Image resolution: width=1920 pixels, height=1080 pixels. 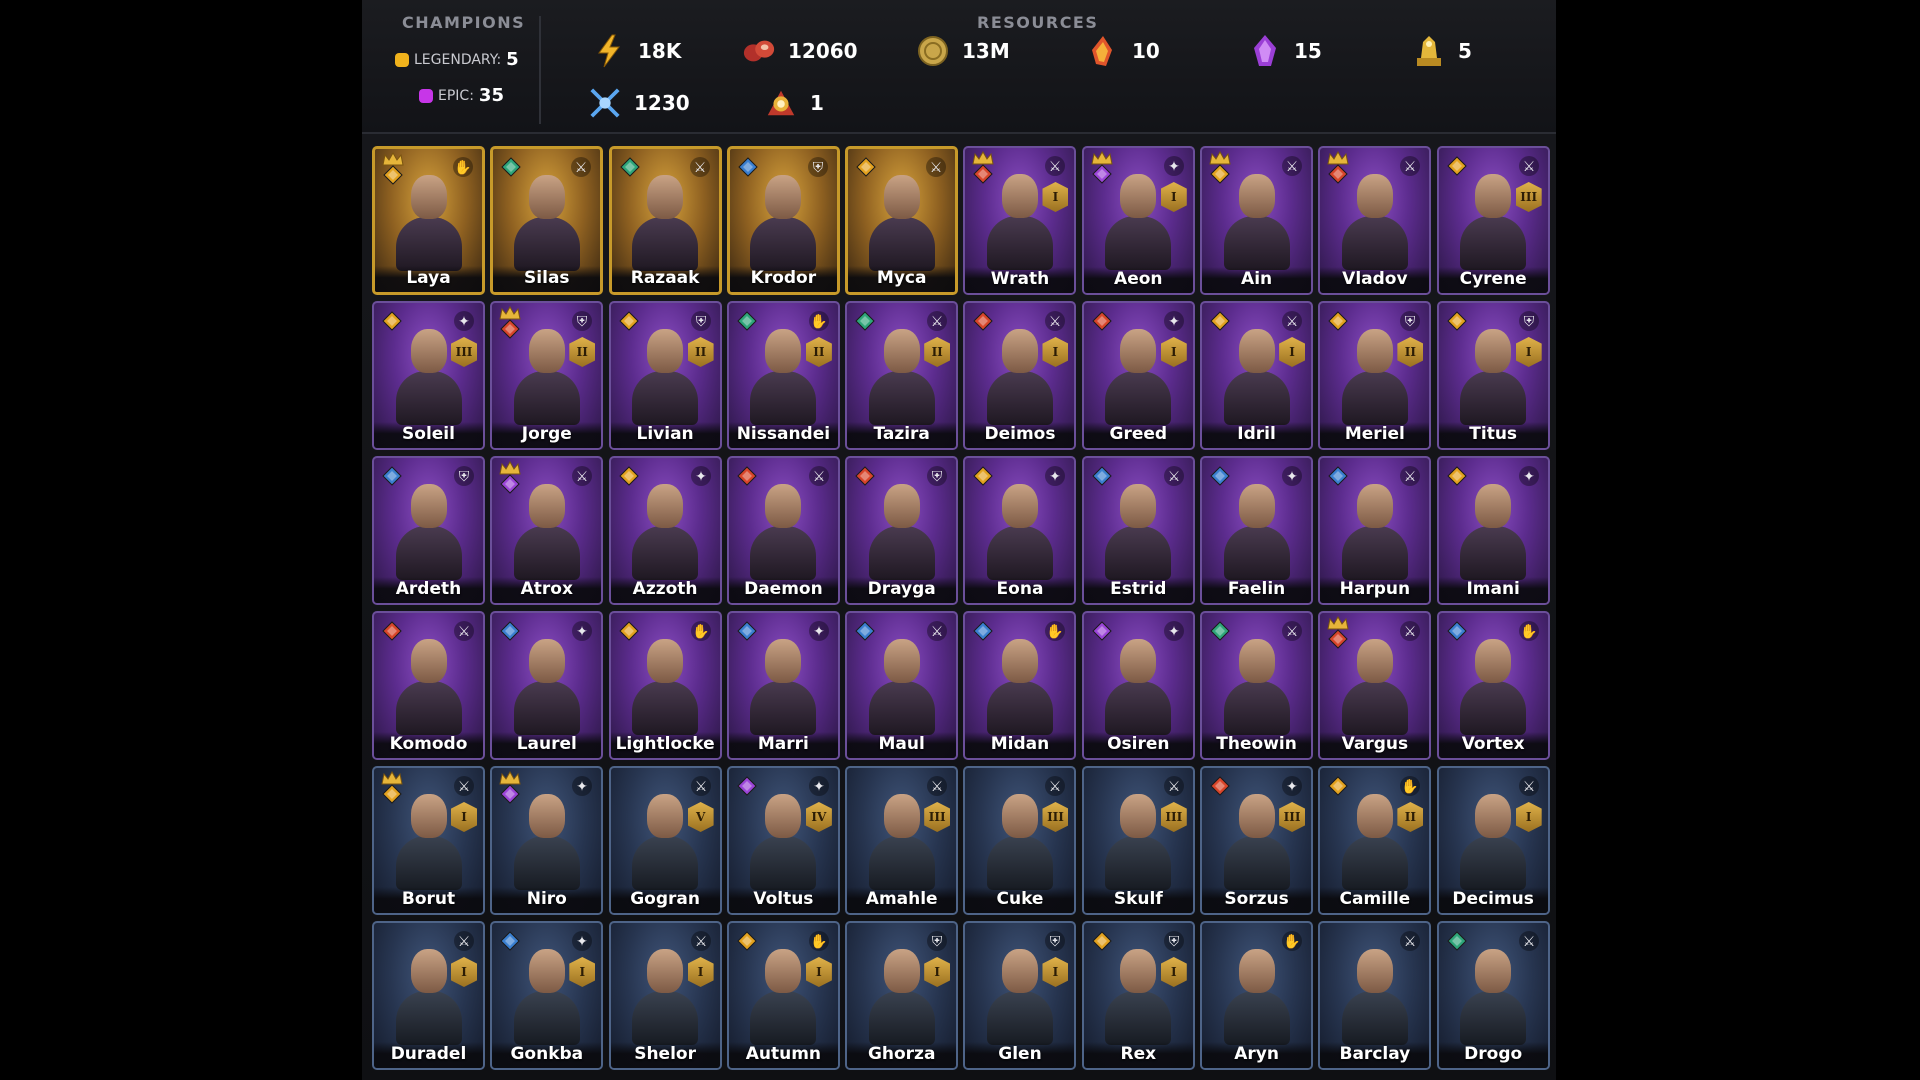 I want to click on champion-card: ✦ Laurel, so click(x=547, y=685).